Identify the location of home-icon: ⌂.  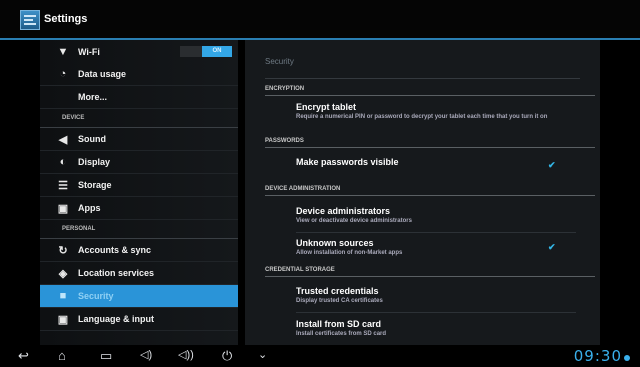
(62, 355).